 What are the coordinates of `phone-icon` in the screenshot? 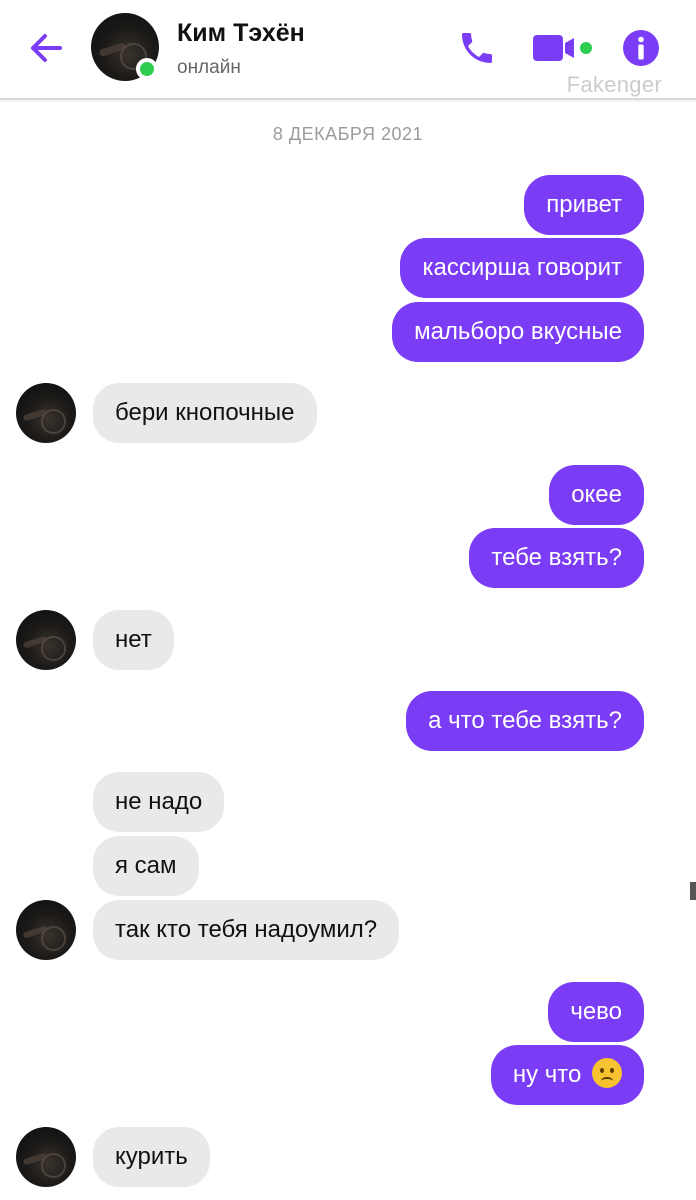 It's located at (477, 48).